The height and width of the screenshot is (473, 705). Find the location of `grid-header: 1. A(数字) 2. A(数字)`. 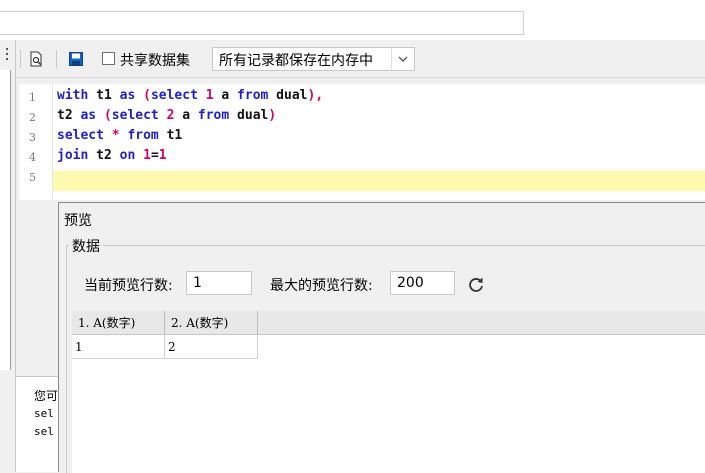

grid-header: 1. A(数字) 2. A(数字) is located at coordinates (388, 323).